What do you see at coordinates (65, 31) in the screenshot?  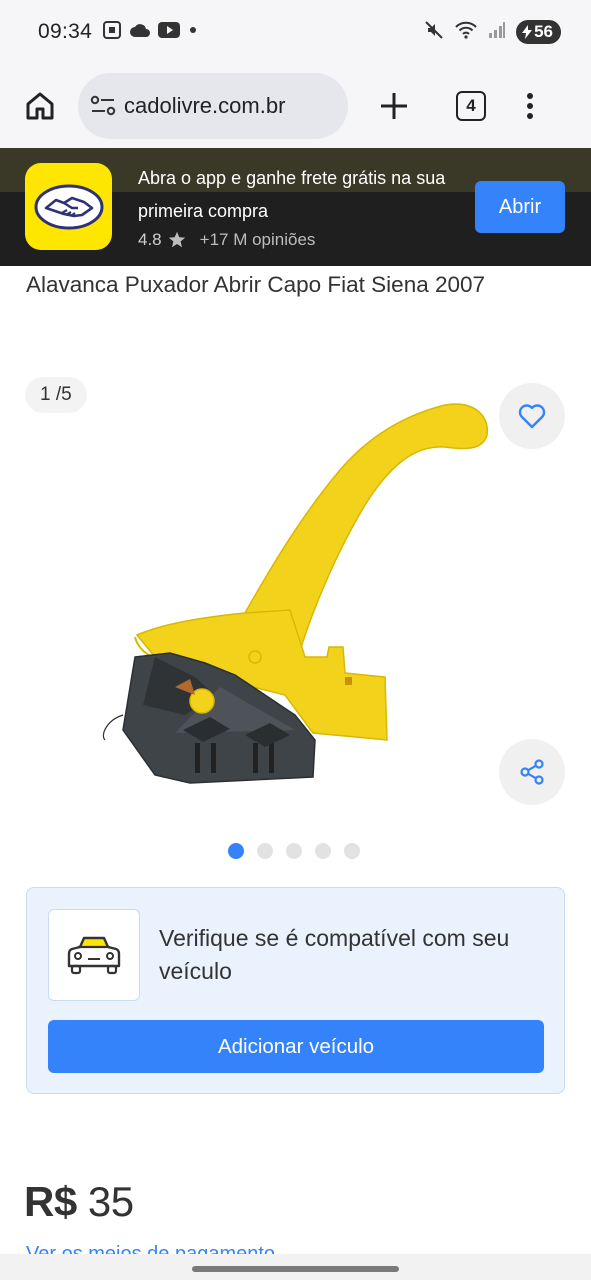 I see `status-time: 09:34` at bounding box center [65, 31].